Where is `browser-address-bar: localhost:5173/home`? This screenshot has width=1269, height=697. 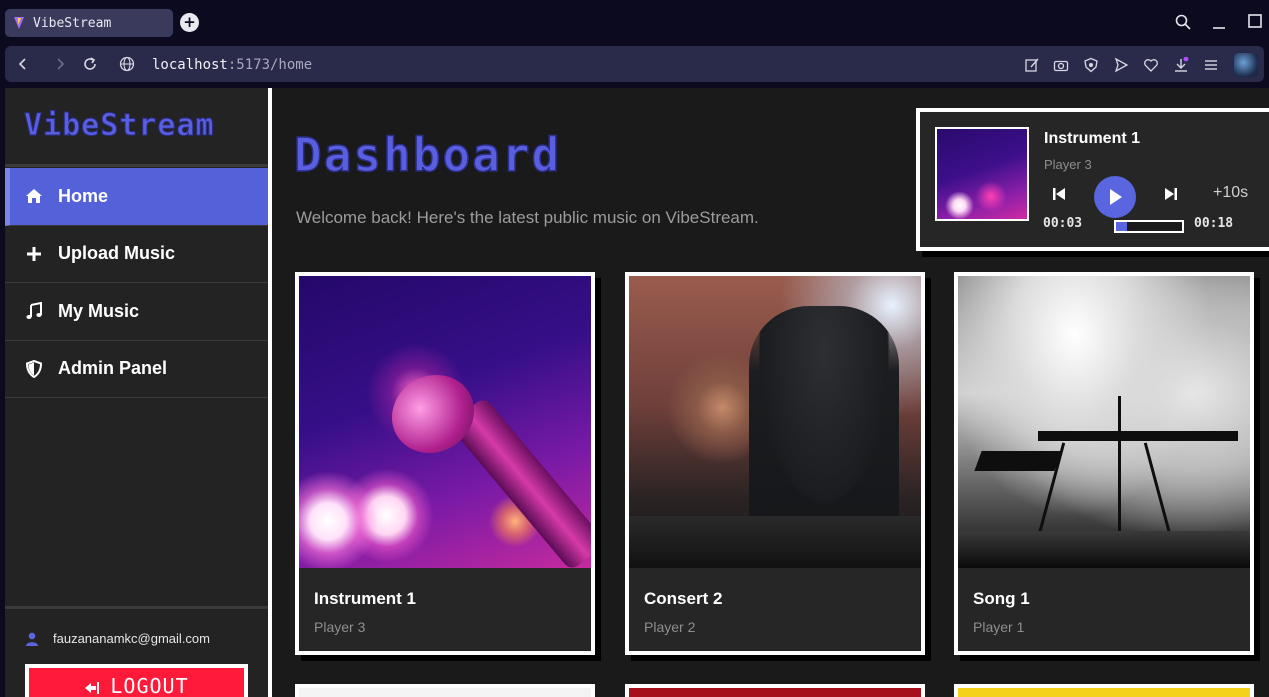
browser-address-bar: localhost:5173/home is located at coordinates (634, 66).